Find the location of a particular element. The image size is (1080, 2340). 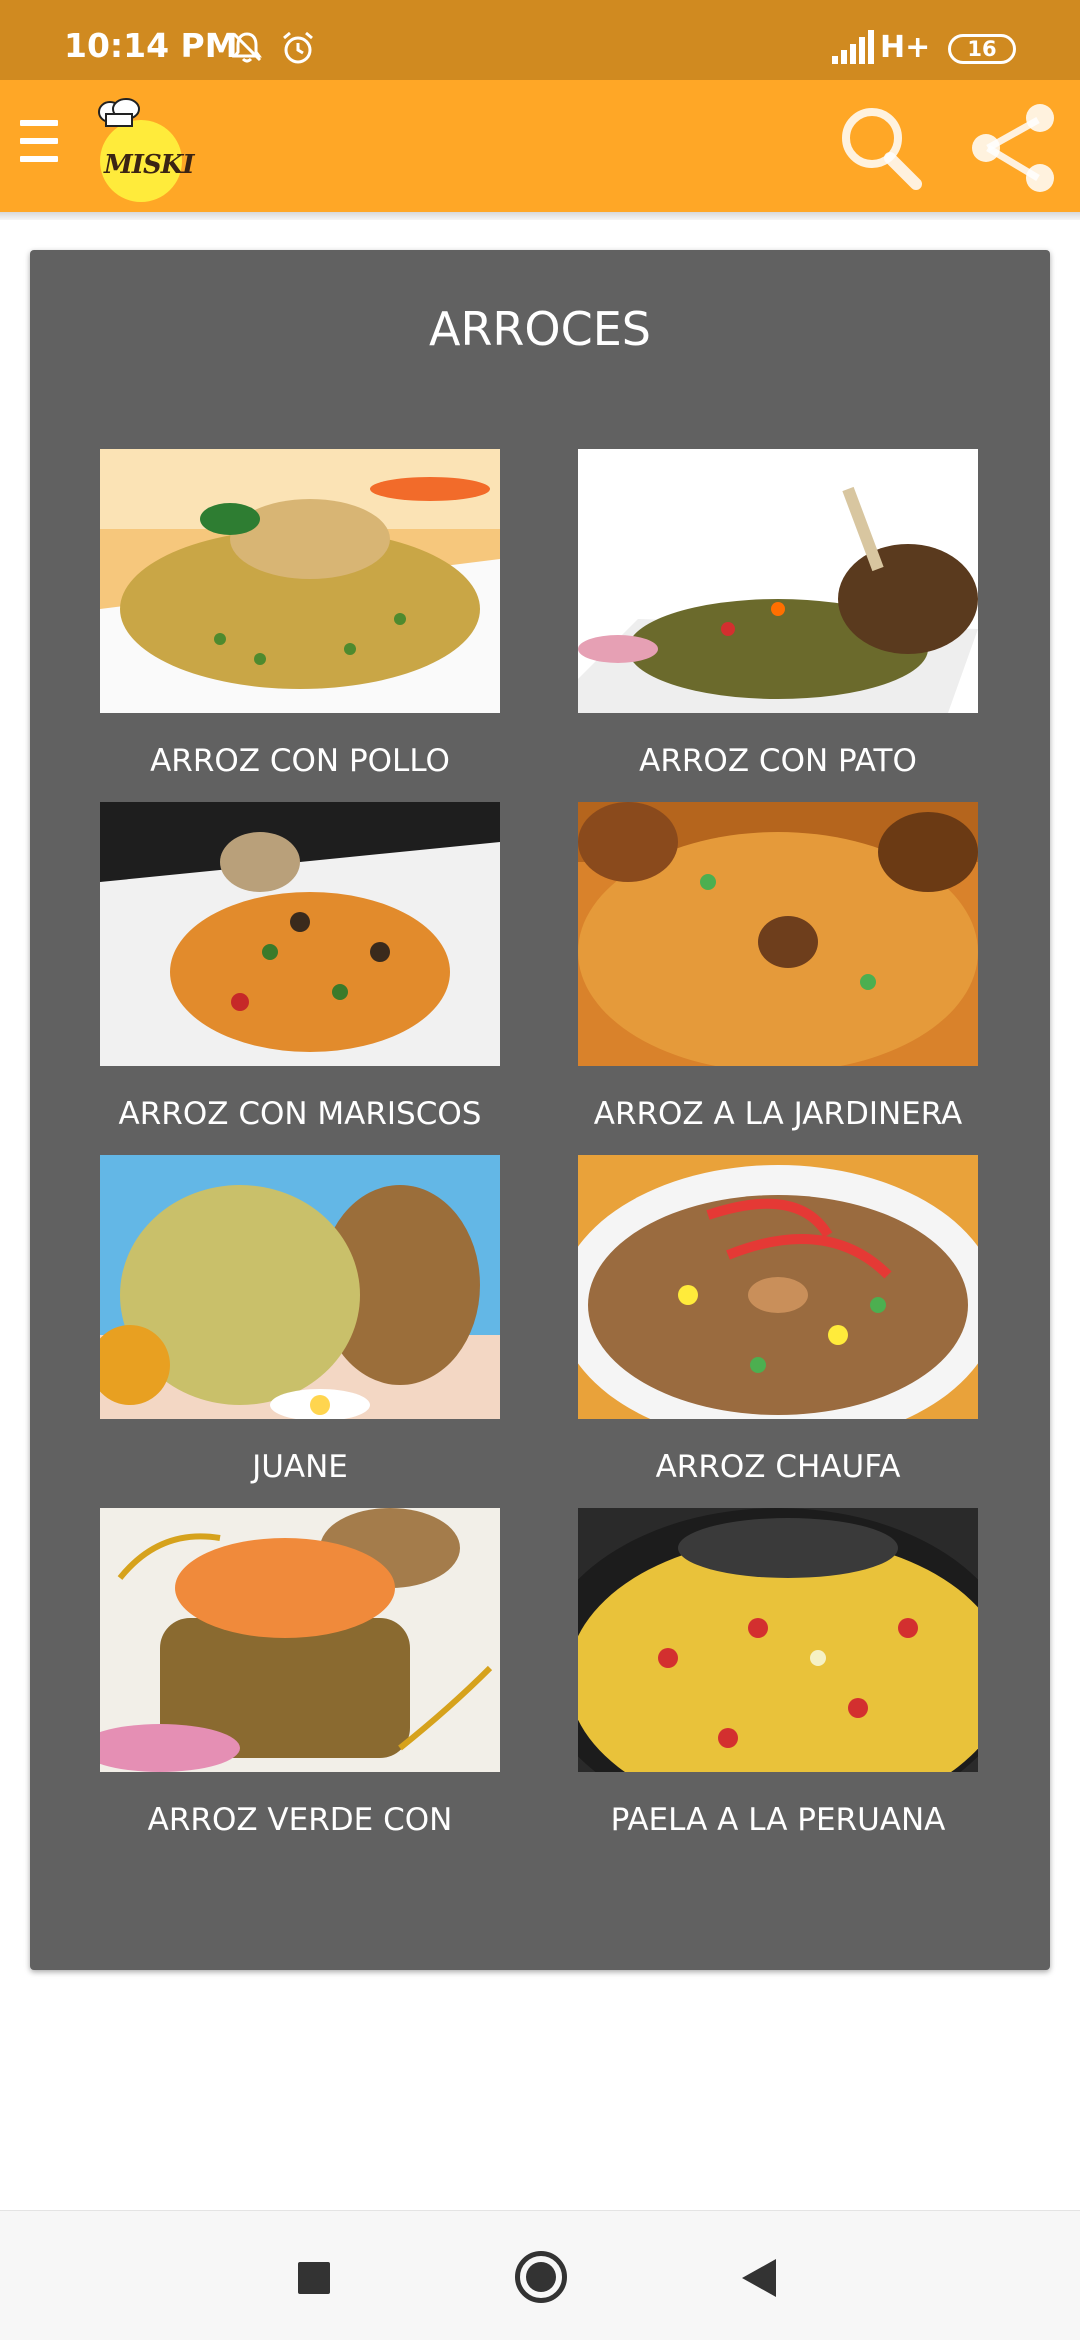

logo-text: MISKI is located at coordinates (149, 165).